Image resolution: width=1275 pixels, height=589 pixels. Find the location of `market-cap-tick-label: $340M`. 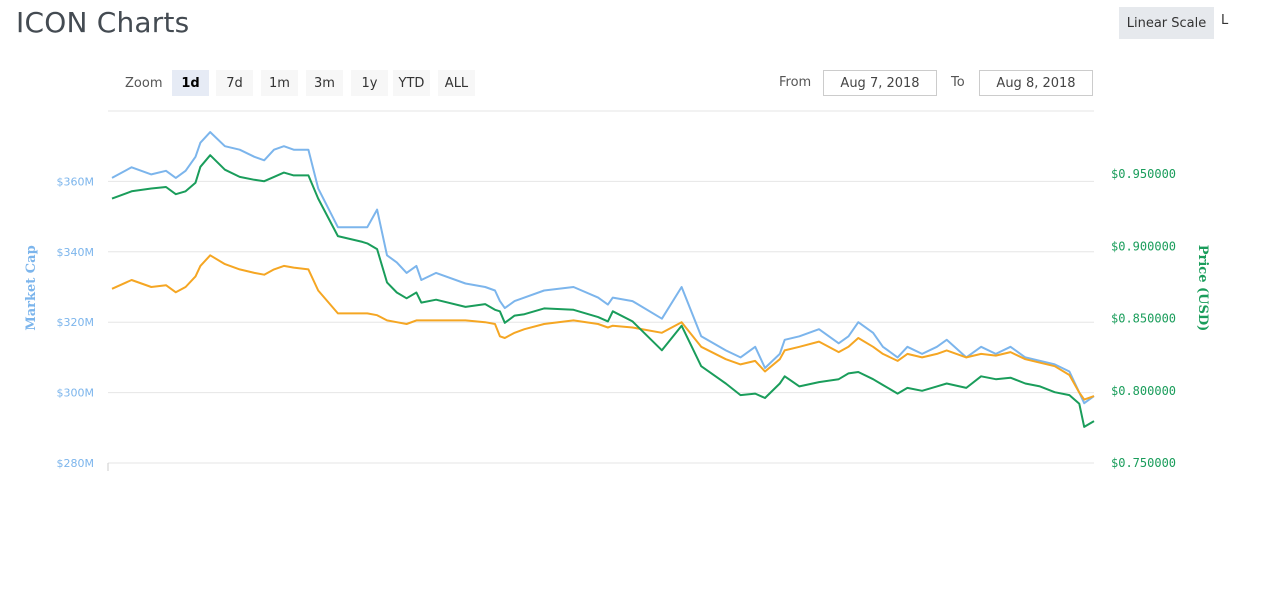

market-cap-tick-label: $340M is located at coordinates (76, 252).